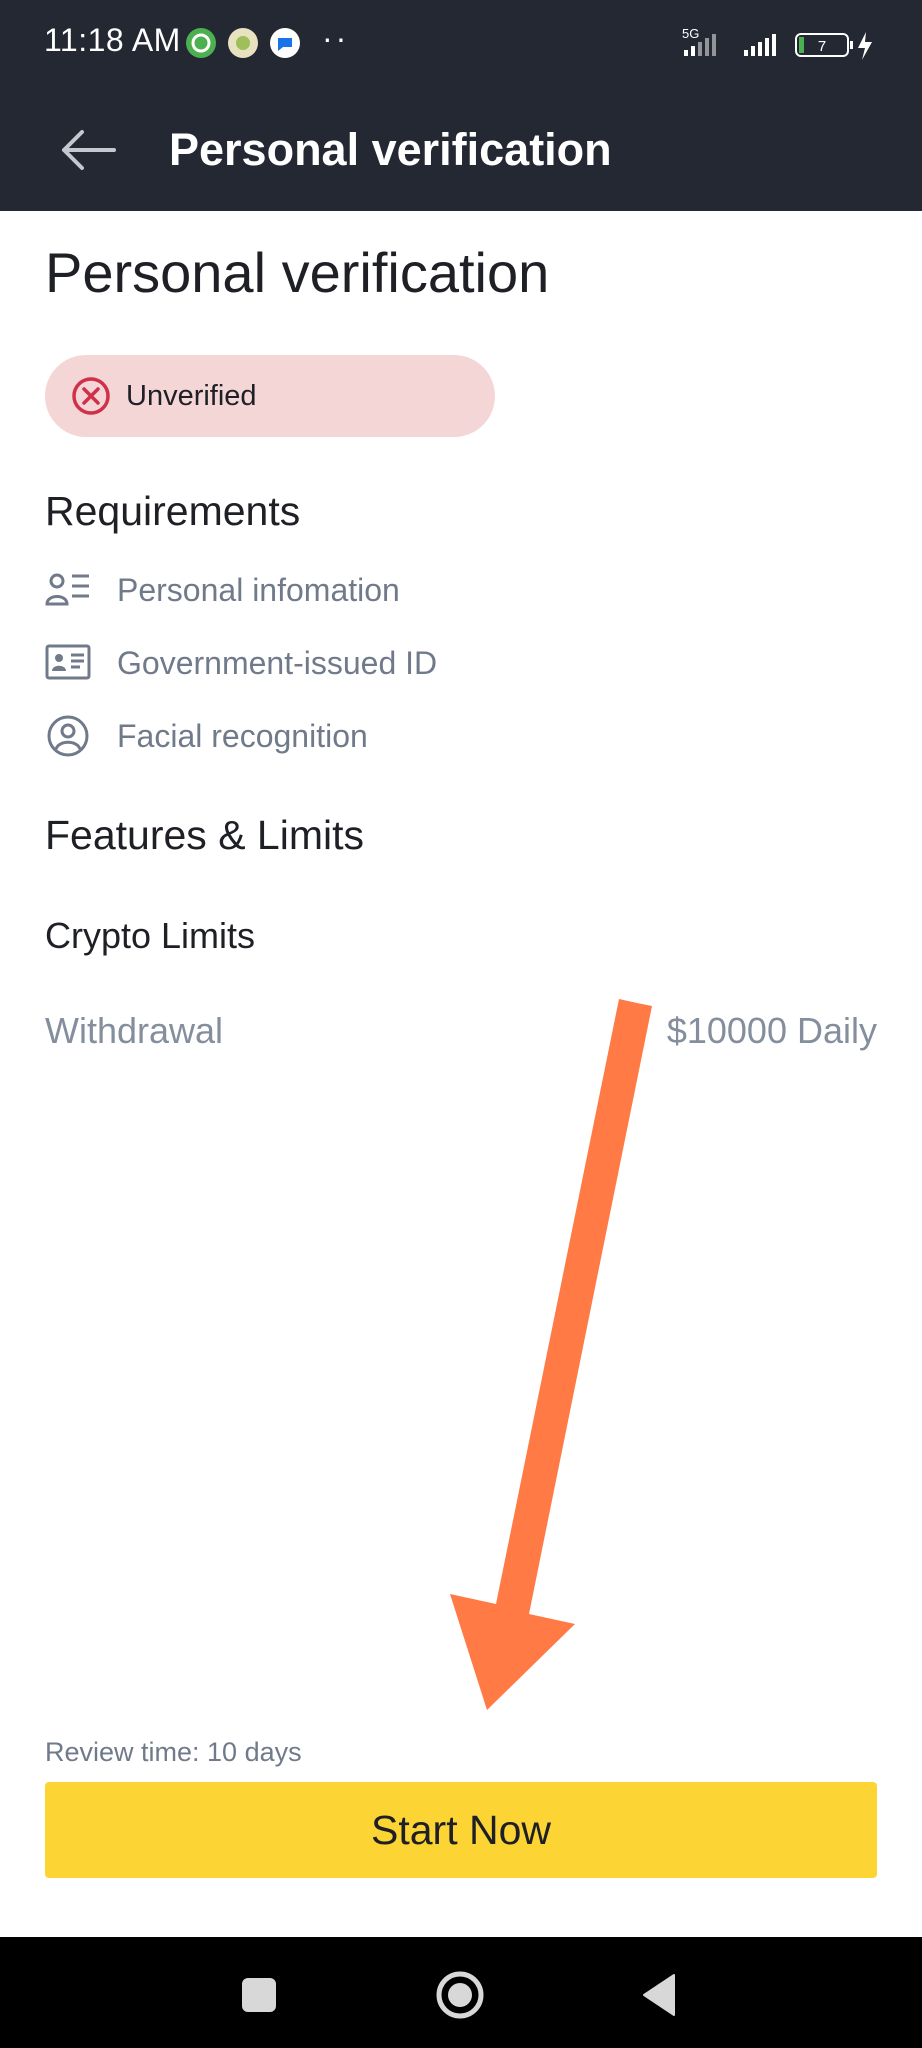 The width and height of the screenshot is (922, 2048). What do you see at coordinates (460, 736) in the screenshot?
I see `requirement-item: Facial recognition` at bounding box center [460, 736].